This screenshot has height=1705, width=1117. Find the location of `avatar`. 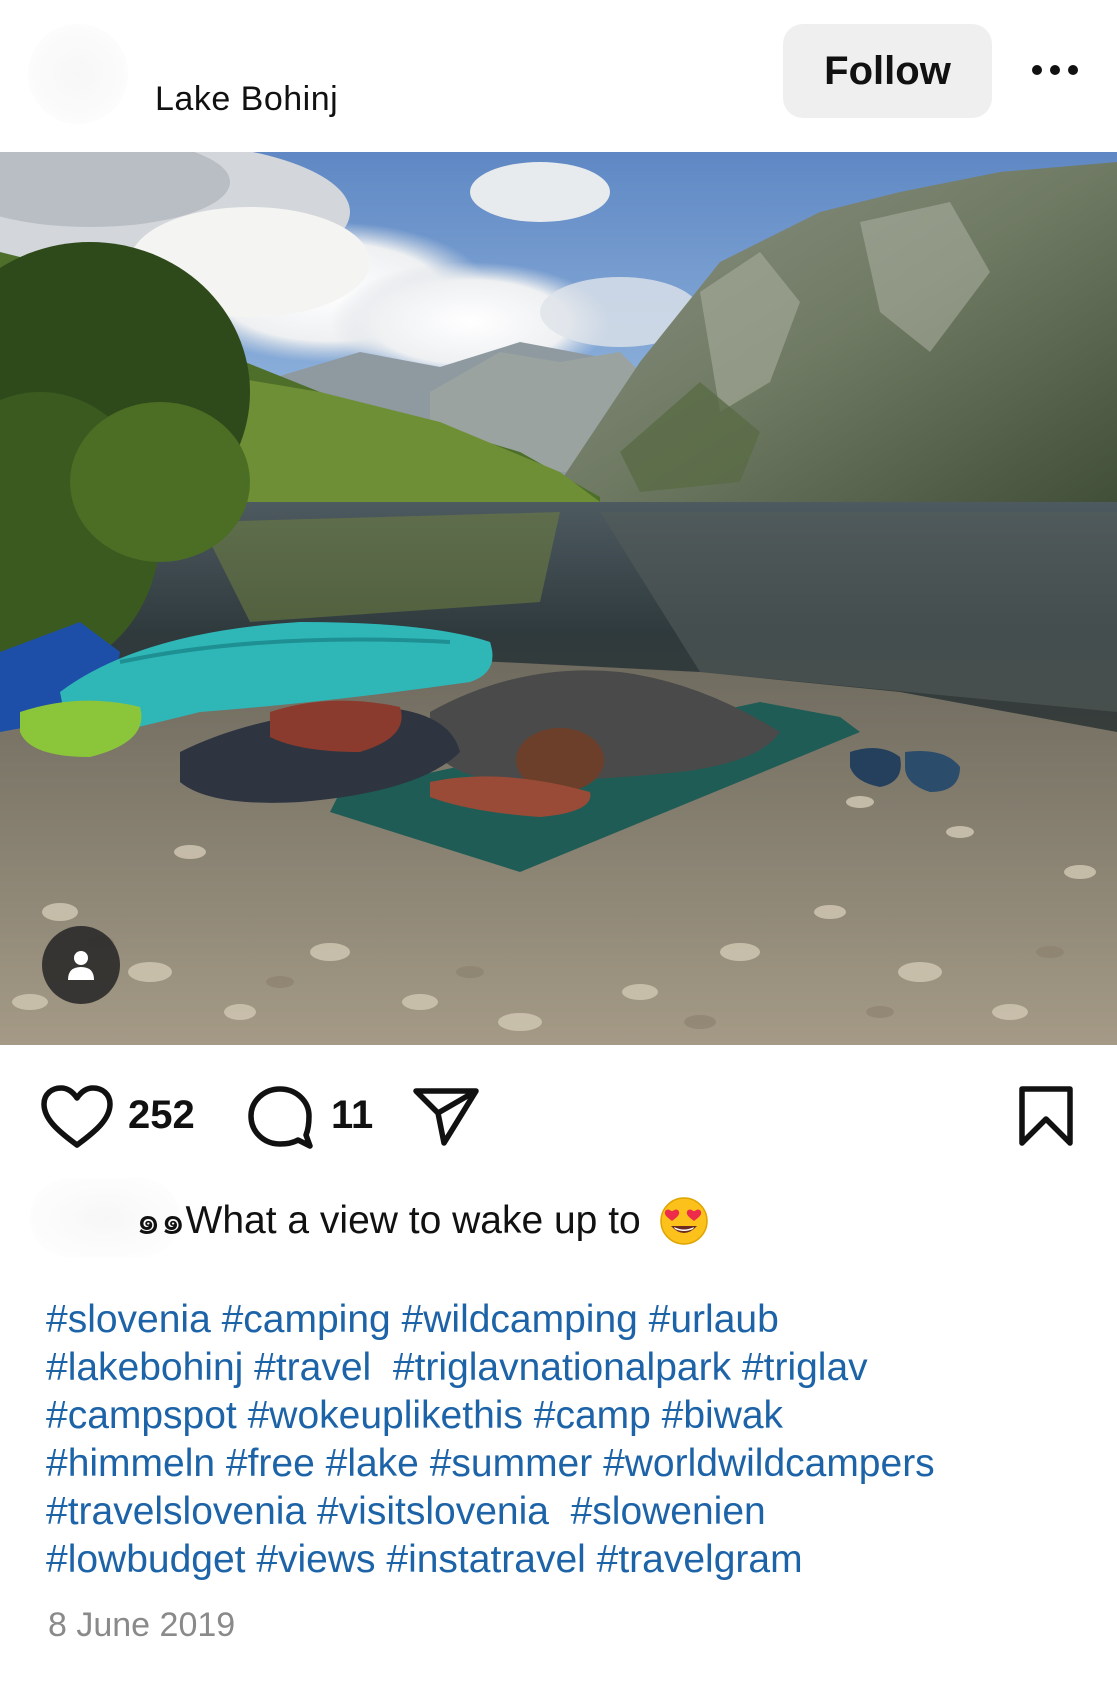

avatar is located at coordinates (78, 74).